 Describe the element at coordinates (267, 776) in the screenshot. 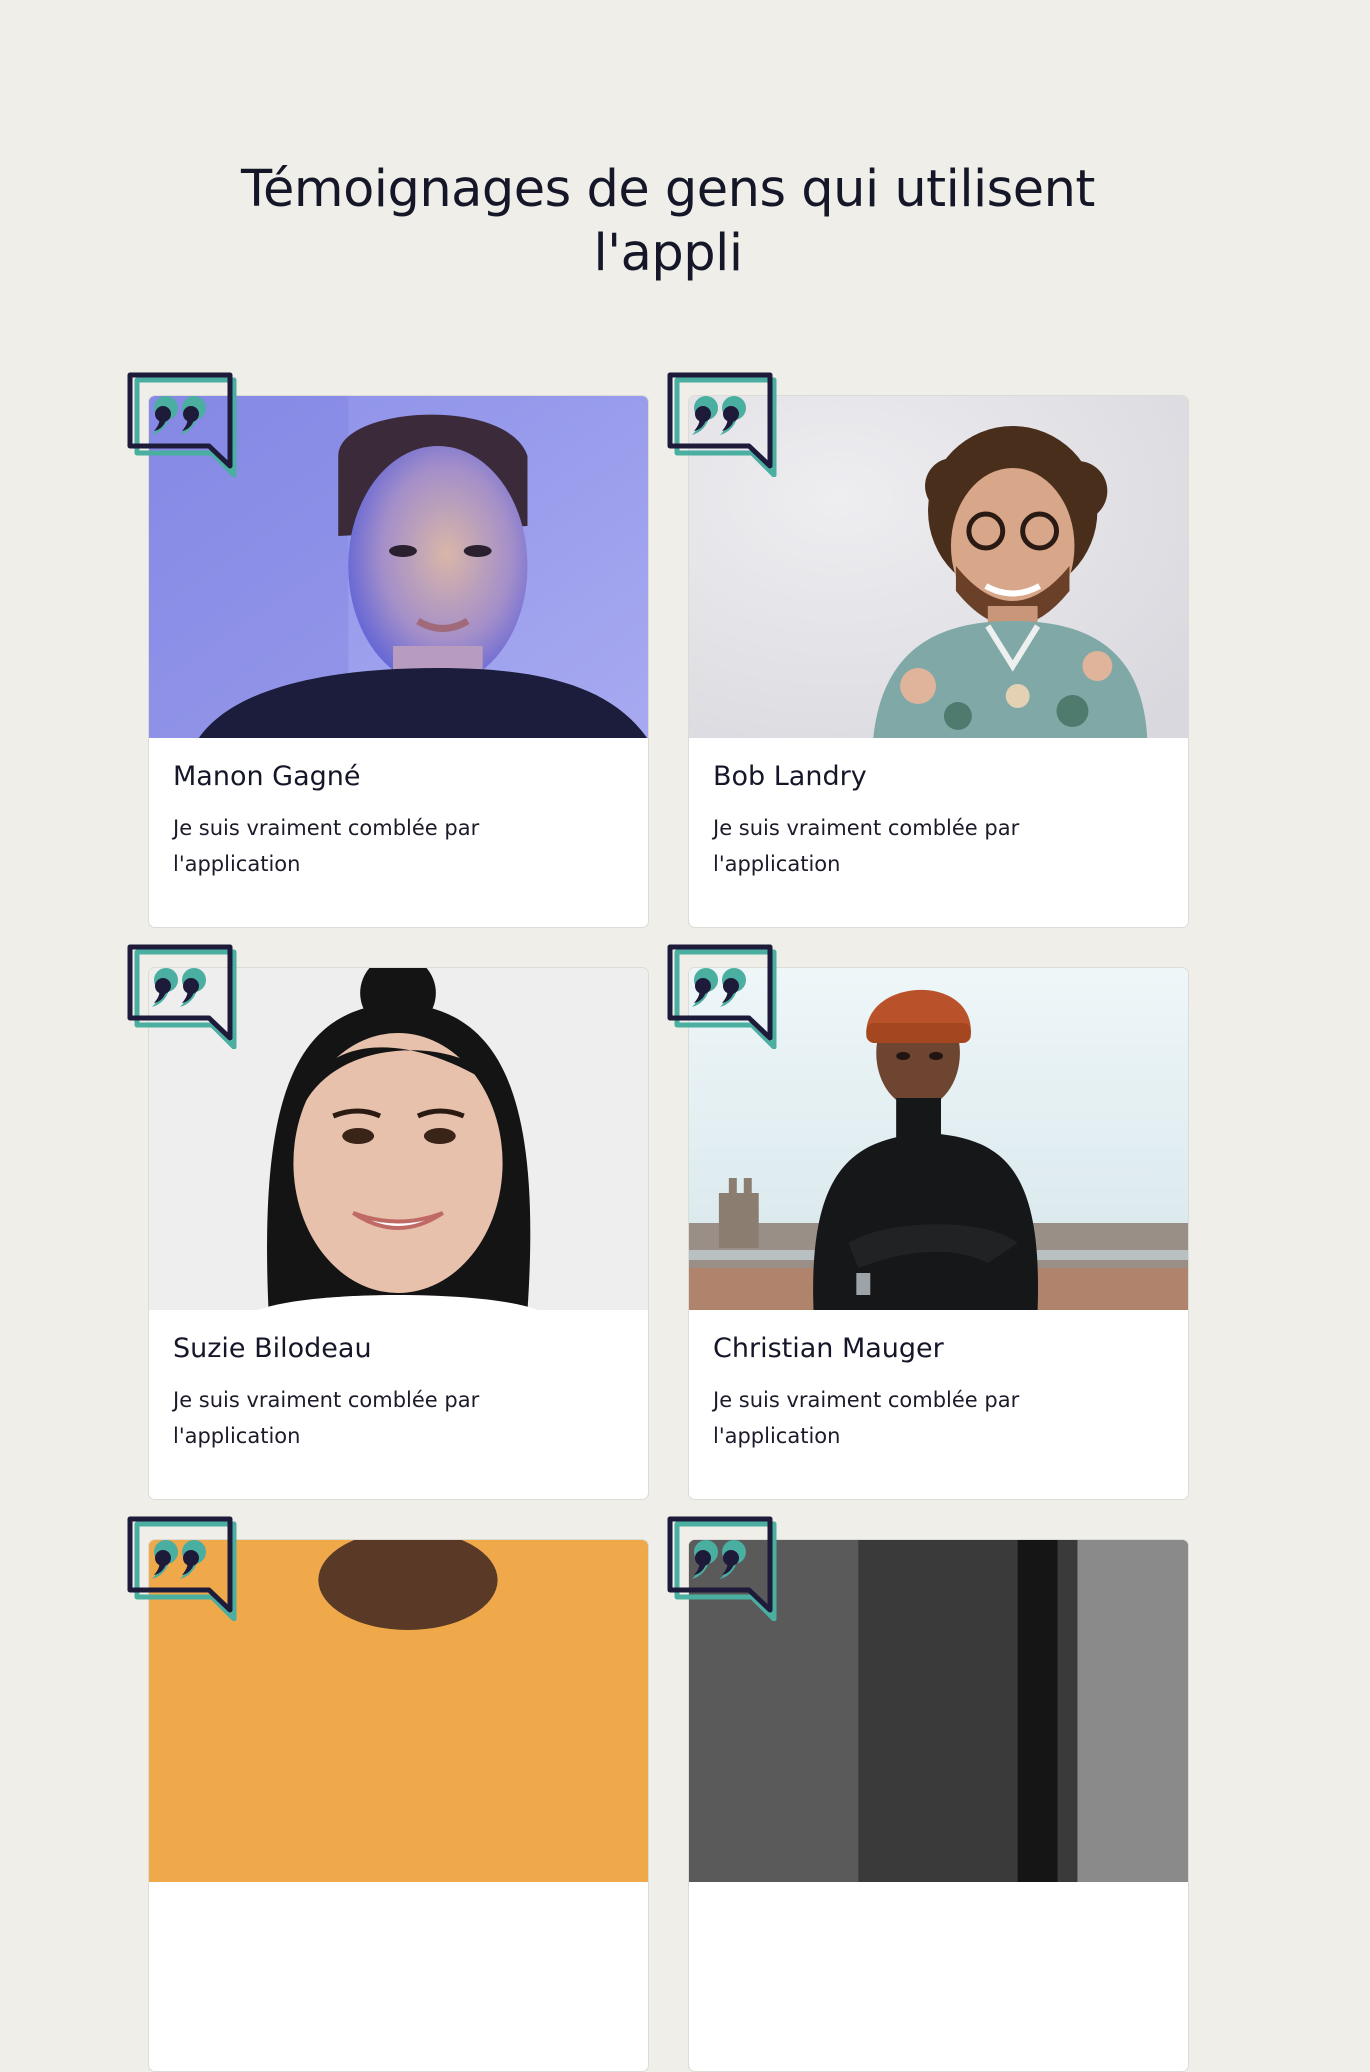

I see `testimonial-name: Manon Gagné` at that location.